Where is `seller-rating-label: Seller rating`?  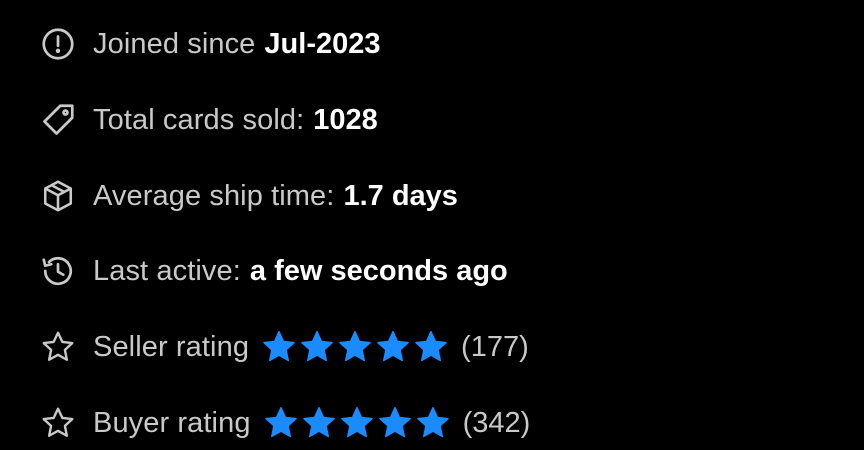 seller-rating-label: Seller rating is located at coordinates (171, 346).